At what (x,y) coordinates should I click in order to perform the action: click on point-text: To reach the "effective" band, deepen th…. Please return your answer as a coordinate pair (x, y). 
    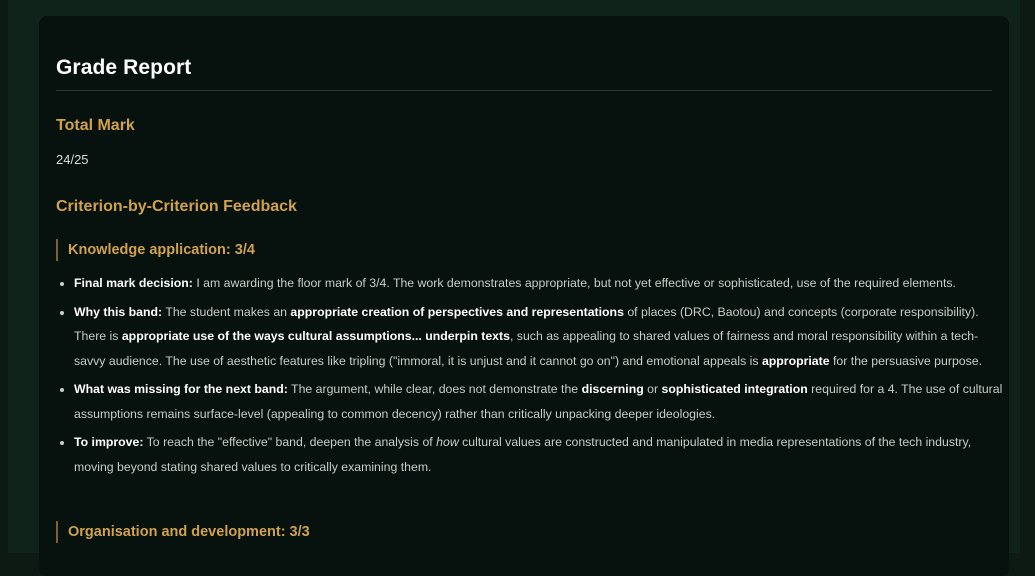
    Looking at the image, I should click on (290, 442).